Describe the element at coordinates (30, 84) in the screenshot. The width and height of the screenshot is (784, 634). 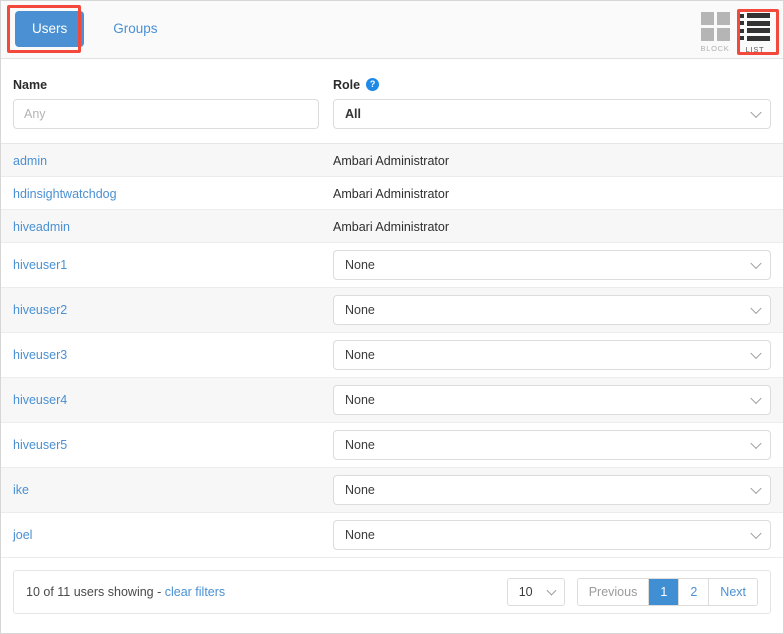
I see `filter-name-label: Name` at that location.